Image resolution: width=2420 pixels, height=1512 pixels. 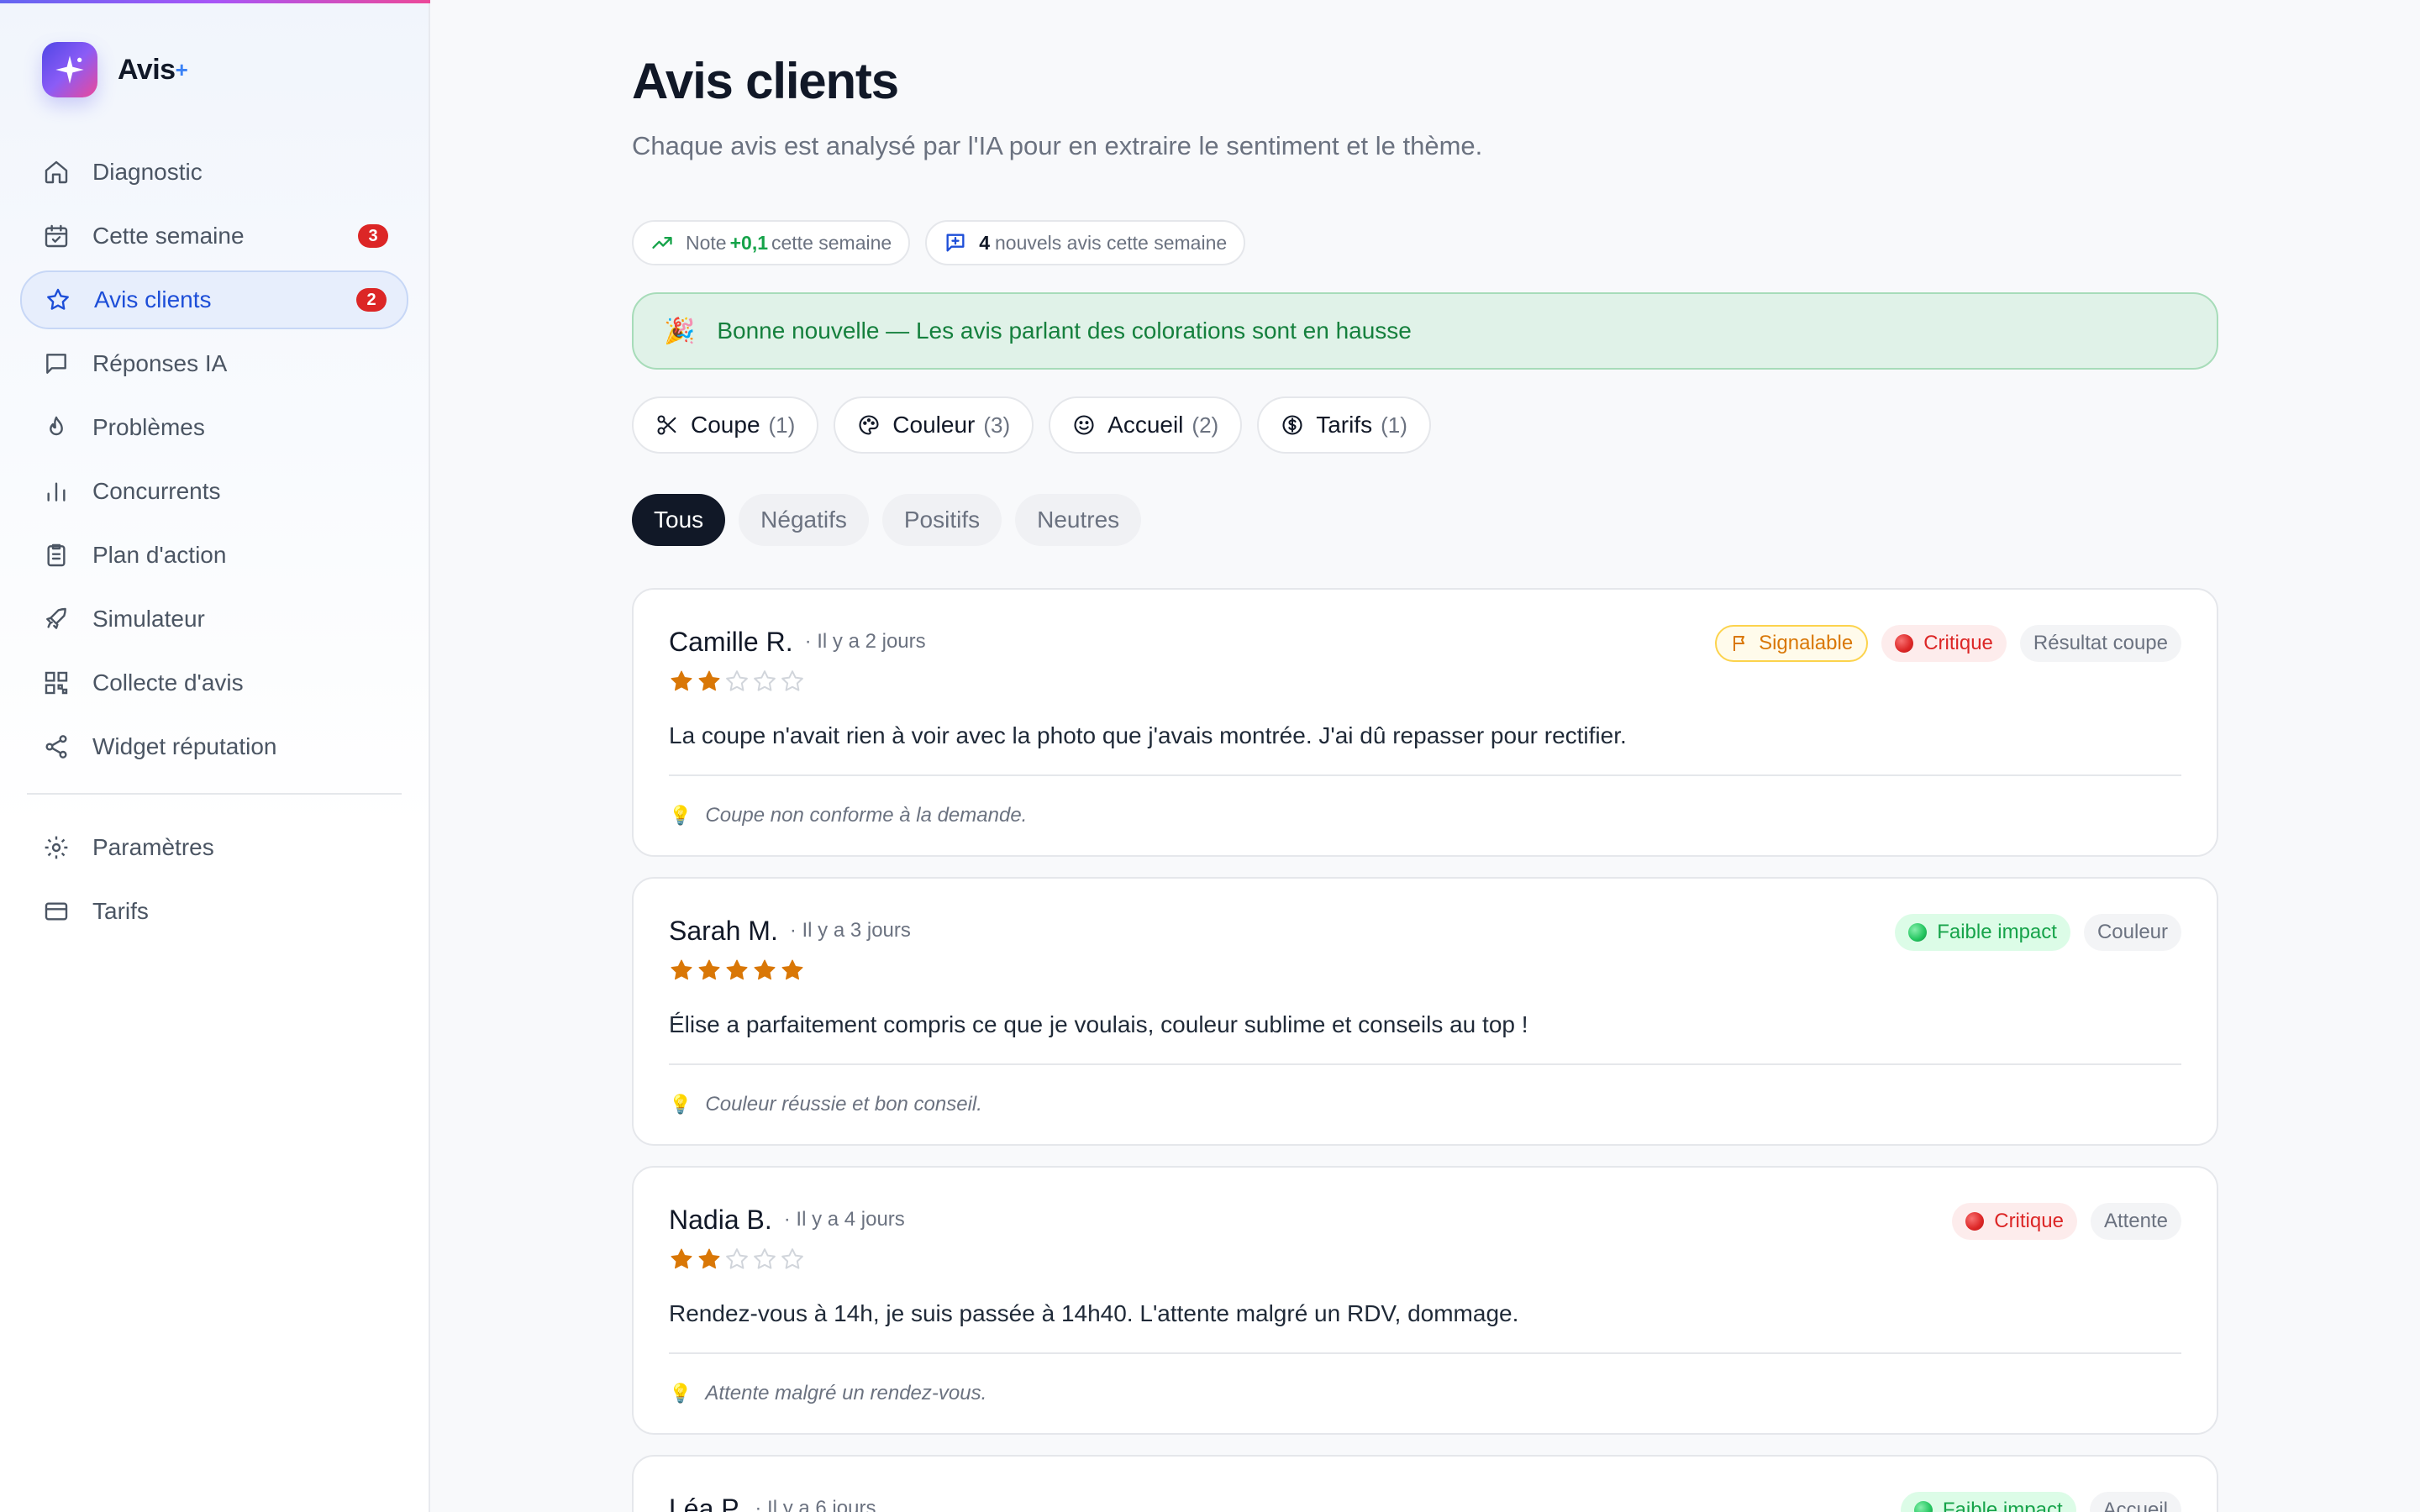 I want to click on brand: Avis+, so click(x=115, y=69).